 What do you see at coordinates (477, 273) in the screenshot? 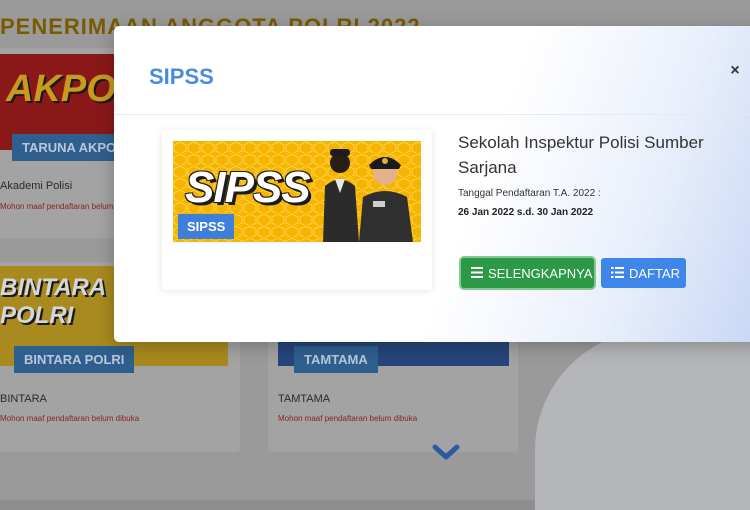
I see `hamburger-menu-icon` at bounding box center [477, 273].